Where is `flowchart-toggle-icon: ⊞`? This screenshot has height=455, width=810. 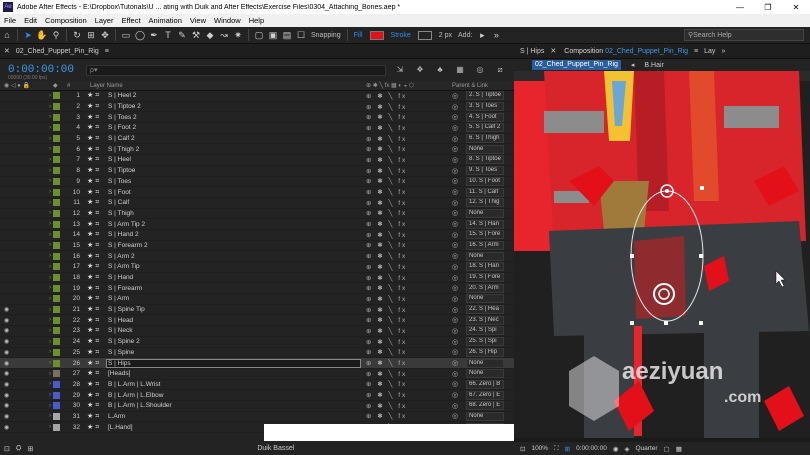 flowchart-toggle-icon: ⊞ is located at coordinates (30, 449).